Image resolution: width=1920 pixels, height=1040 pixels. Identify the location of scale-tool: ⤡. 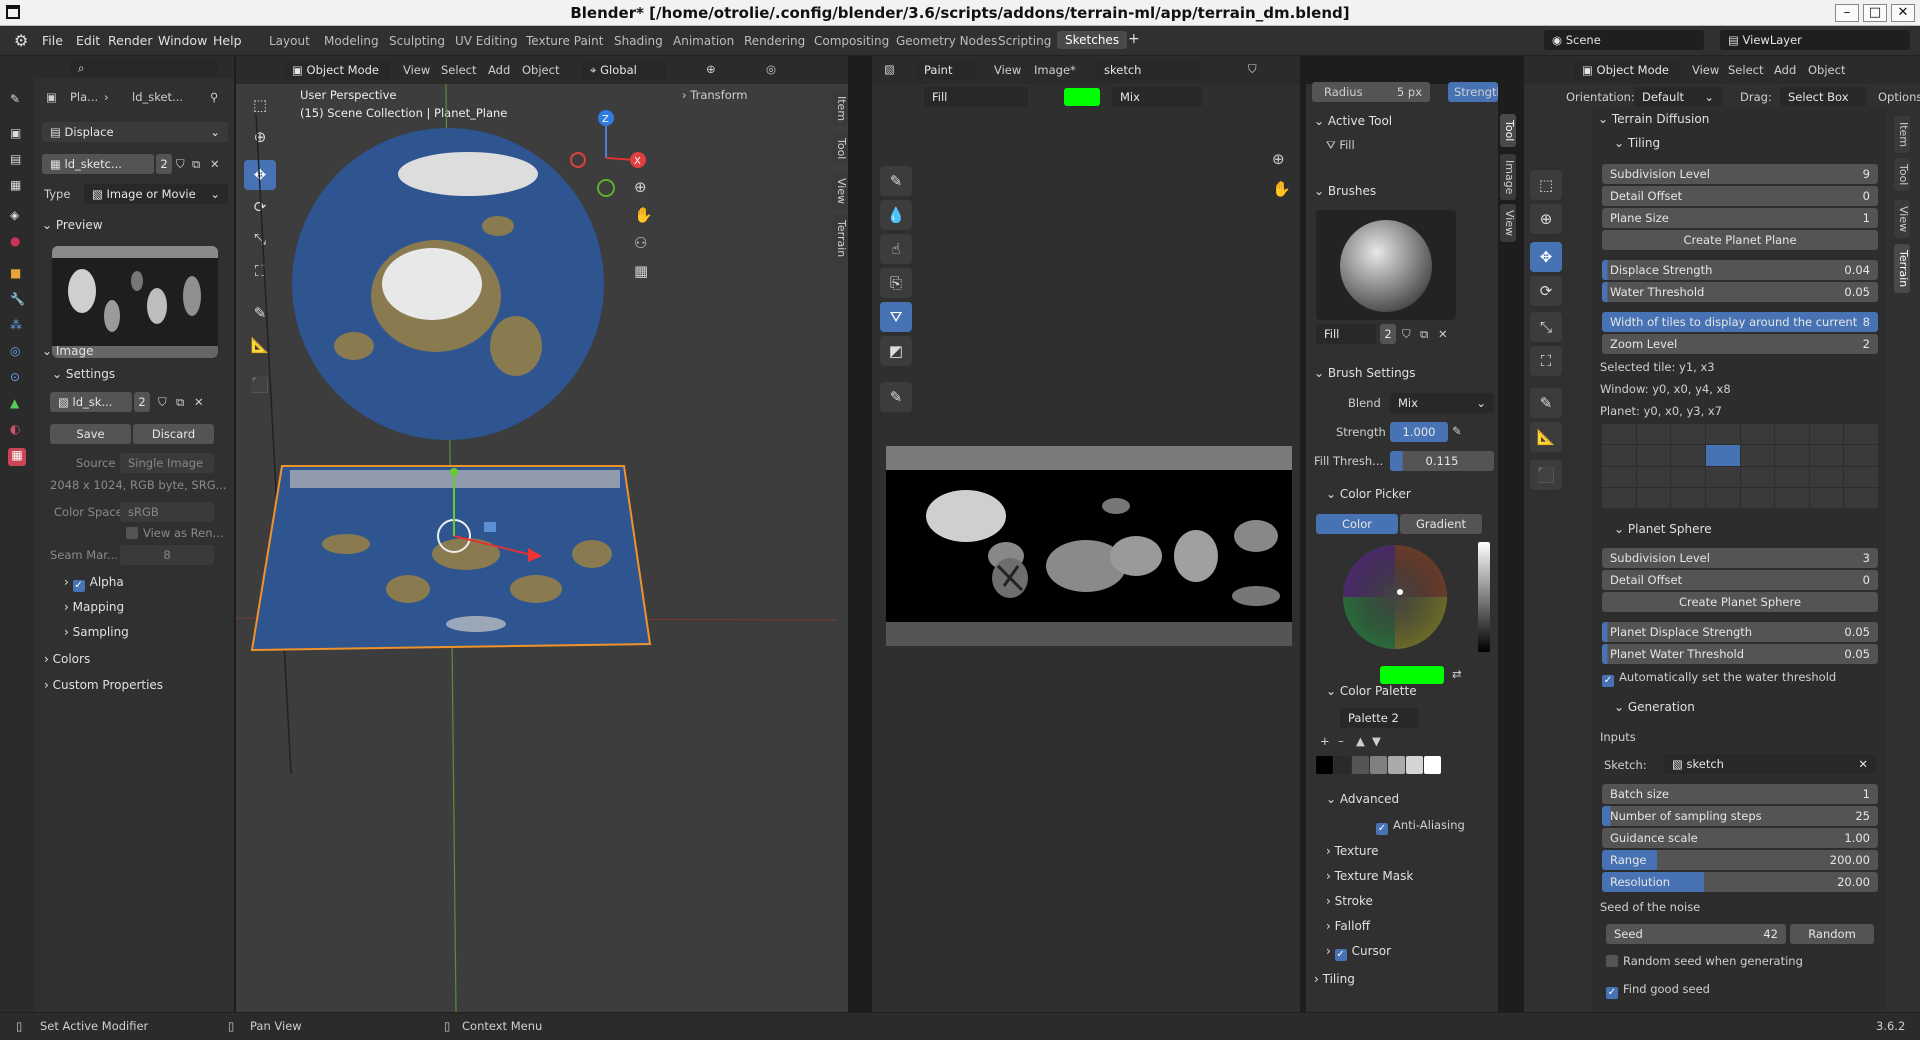
(1546, 327).